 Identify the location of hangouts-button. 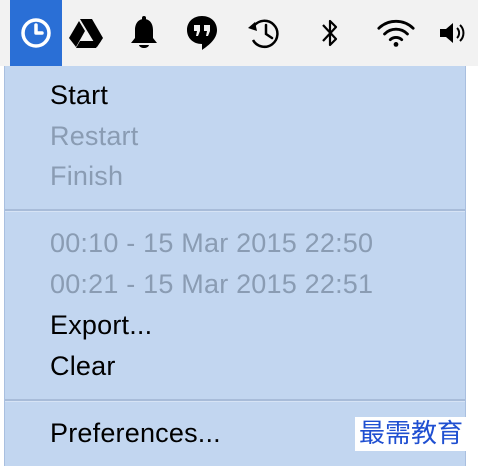
(202, 33).